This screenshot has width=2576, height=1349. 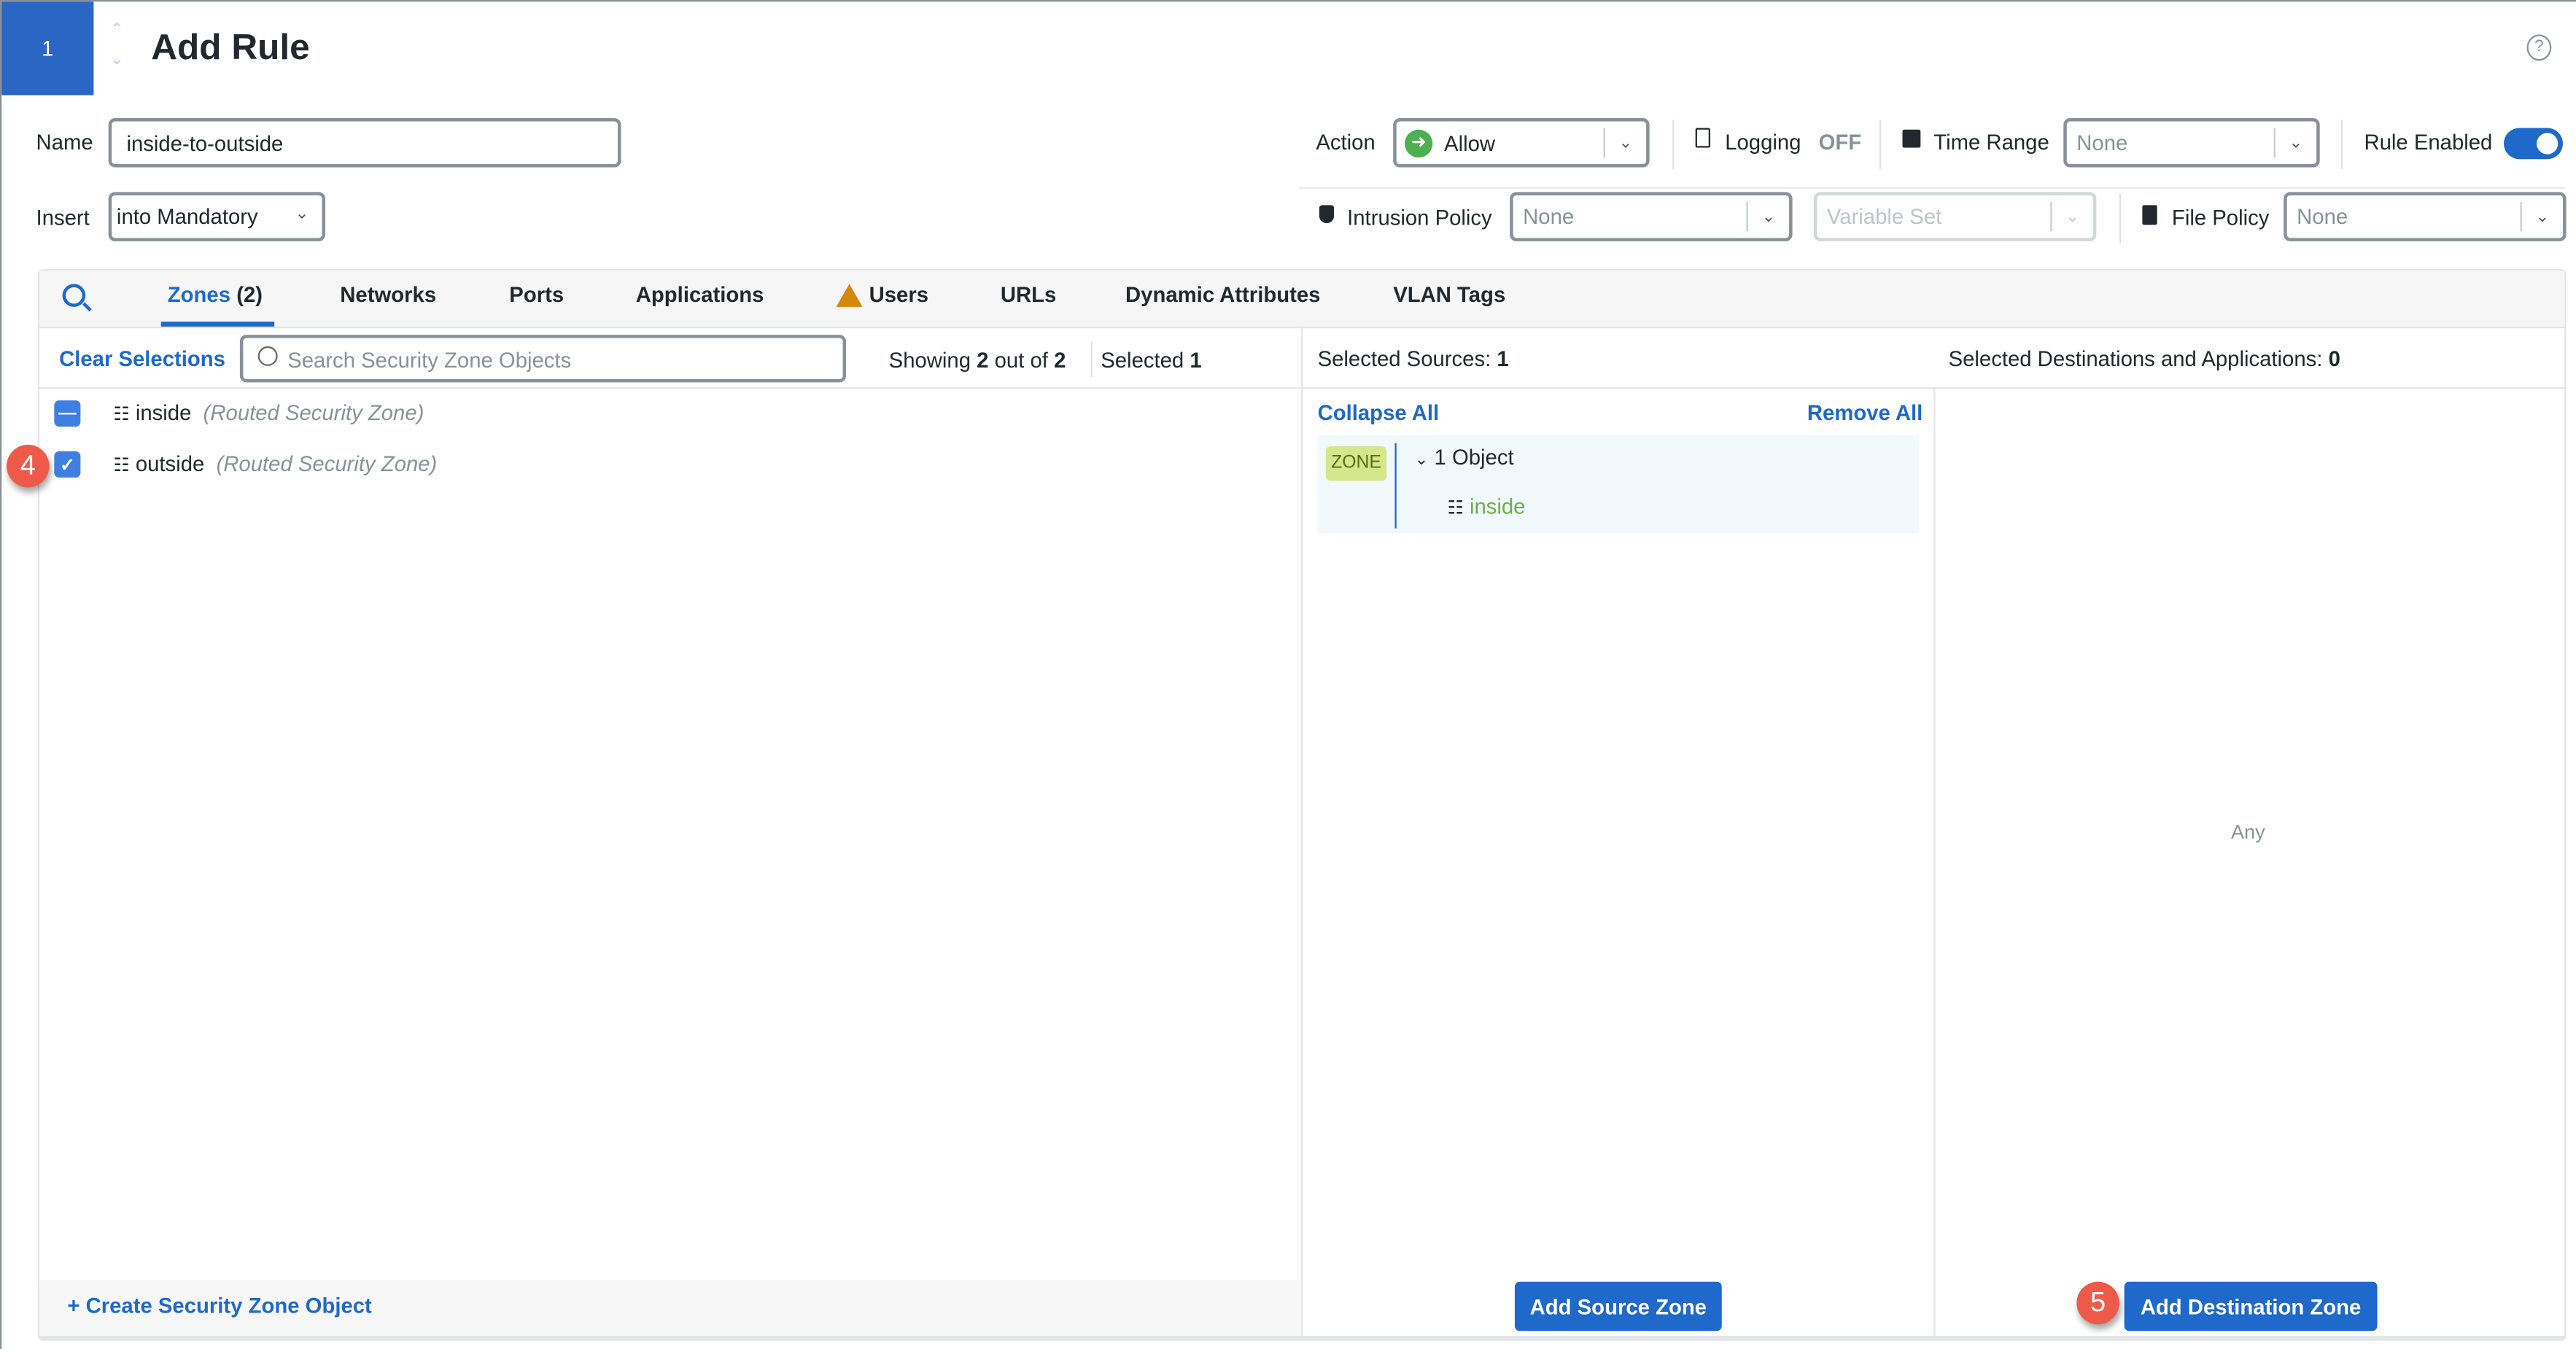 I want to click on clear-selections-link: Clear Selections, so click(x=142, y=358).